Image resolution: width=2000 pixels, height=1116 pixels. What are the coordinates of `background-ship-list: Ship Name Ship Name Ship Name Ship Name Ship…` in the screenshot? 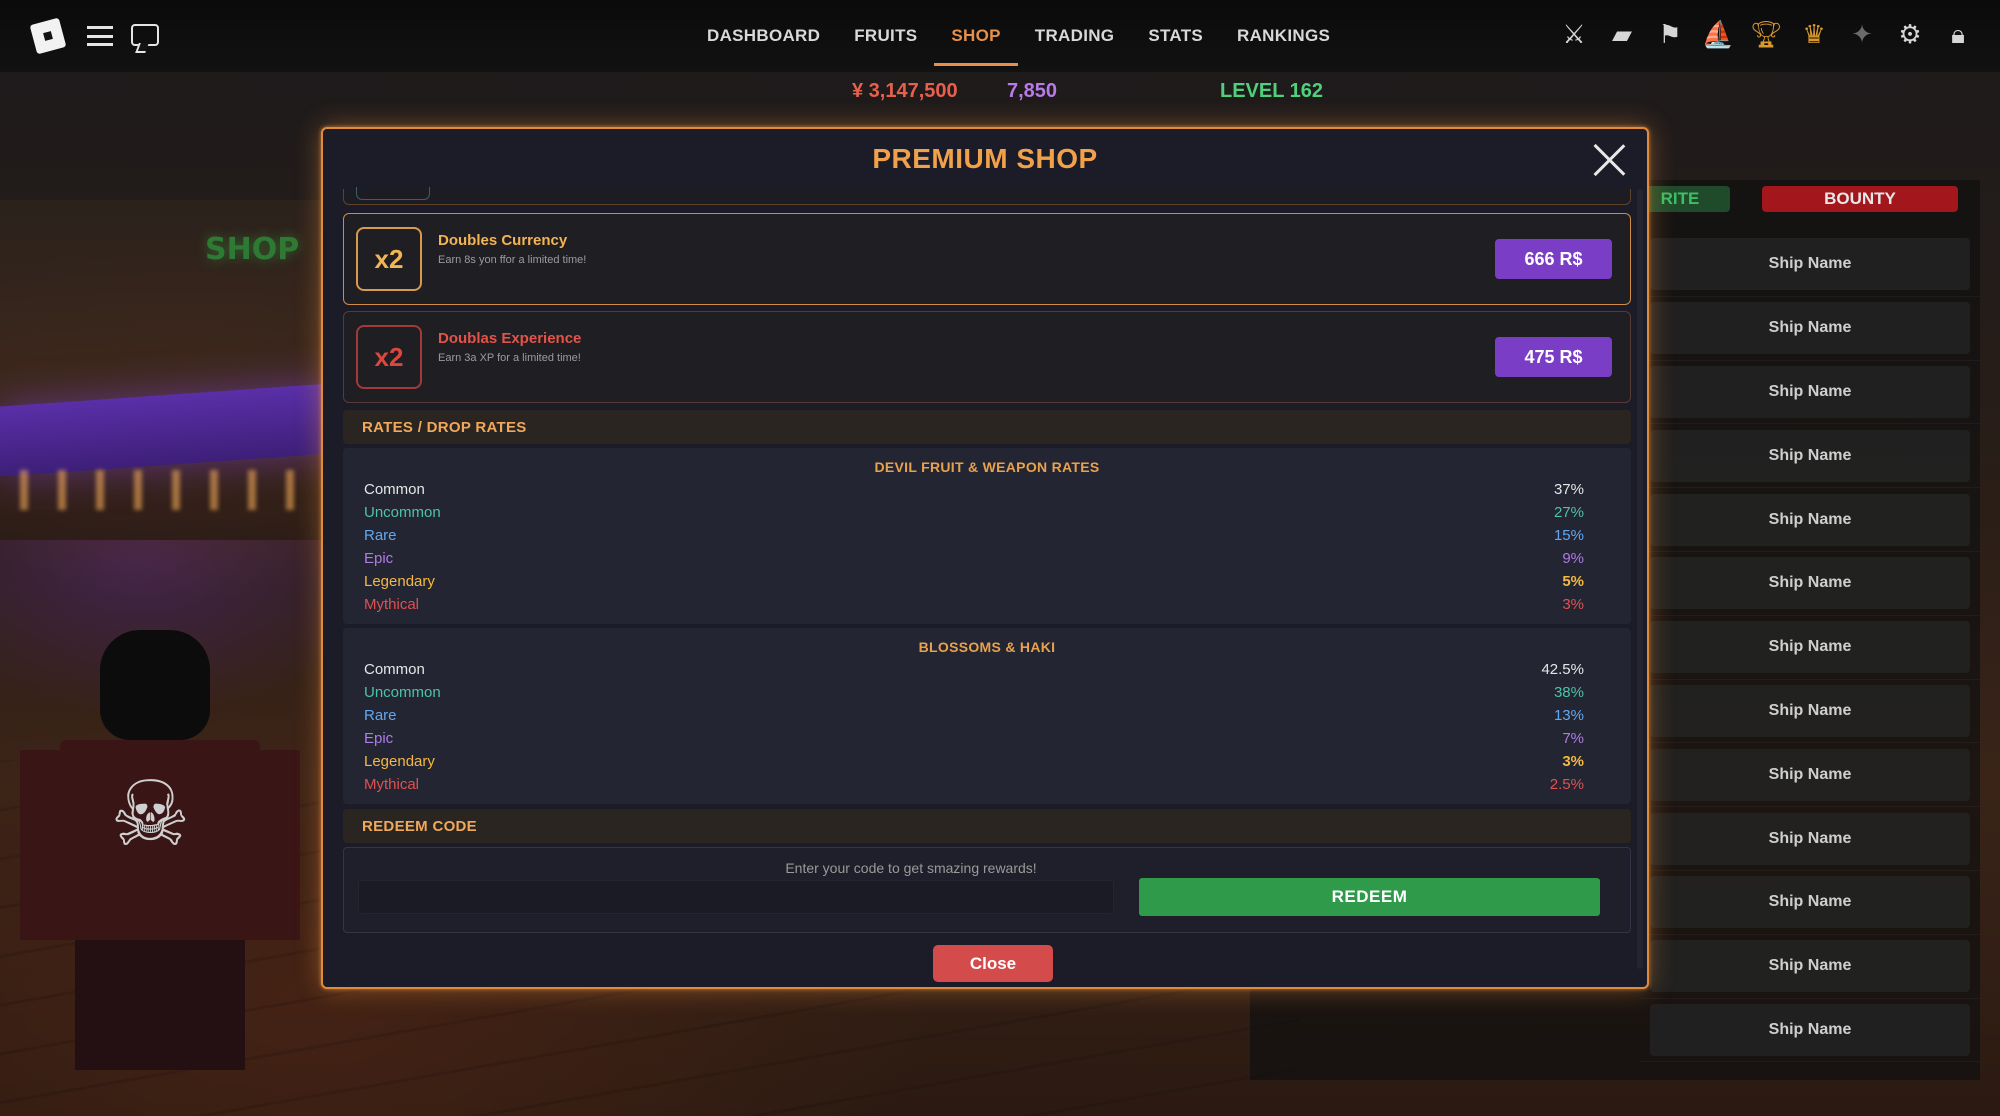 It's located at (1810, 648).